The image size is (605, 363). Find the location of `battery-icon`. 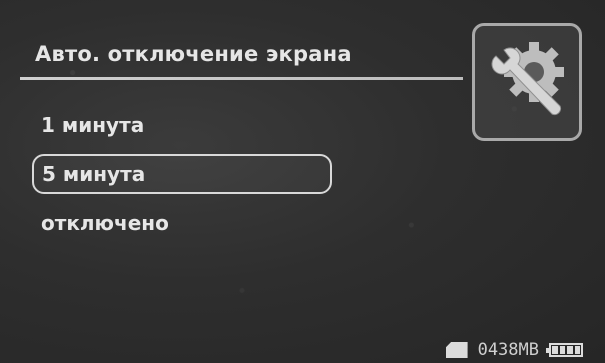

battery-icon is located at coordinates (564, 350).